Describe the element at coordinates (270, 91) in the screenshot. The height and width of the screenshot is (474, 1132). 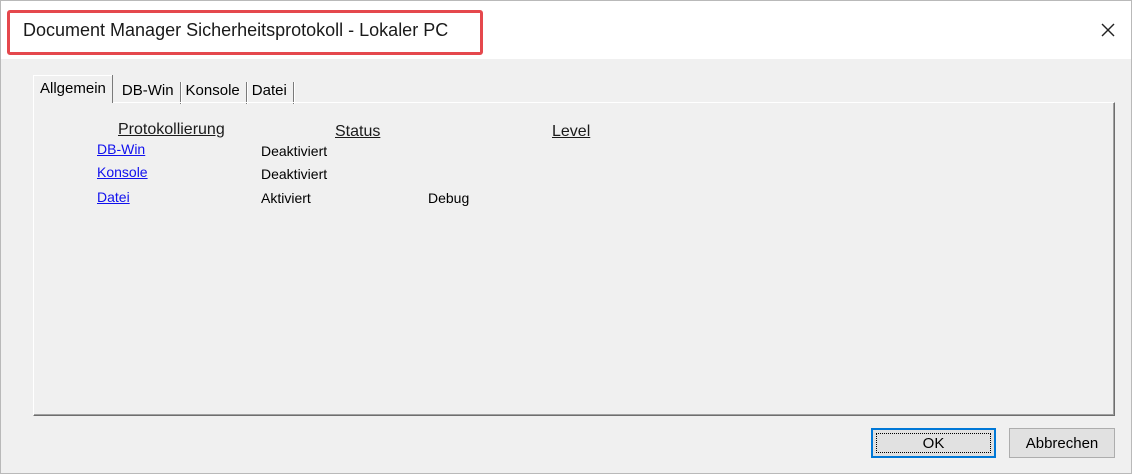
I see `tab-datei: Datei` at that location.